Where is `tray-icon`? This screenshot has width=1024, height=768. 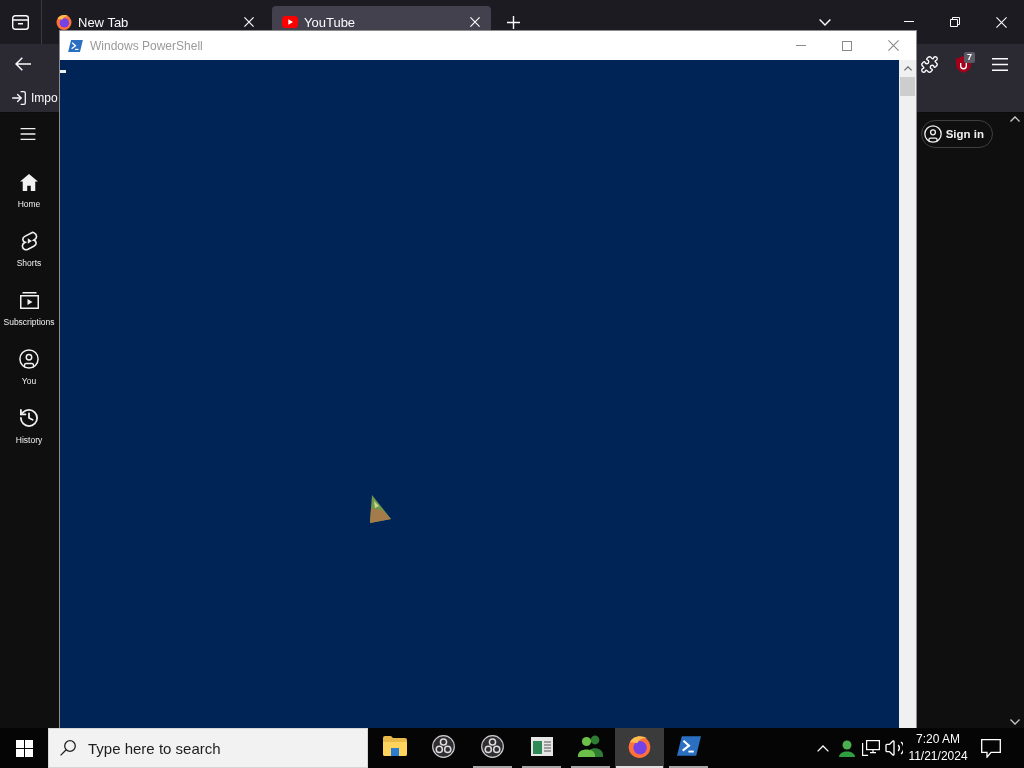 tray-icon is located at coordinates (20, 22).